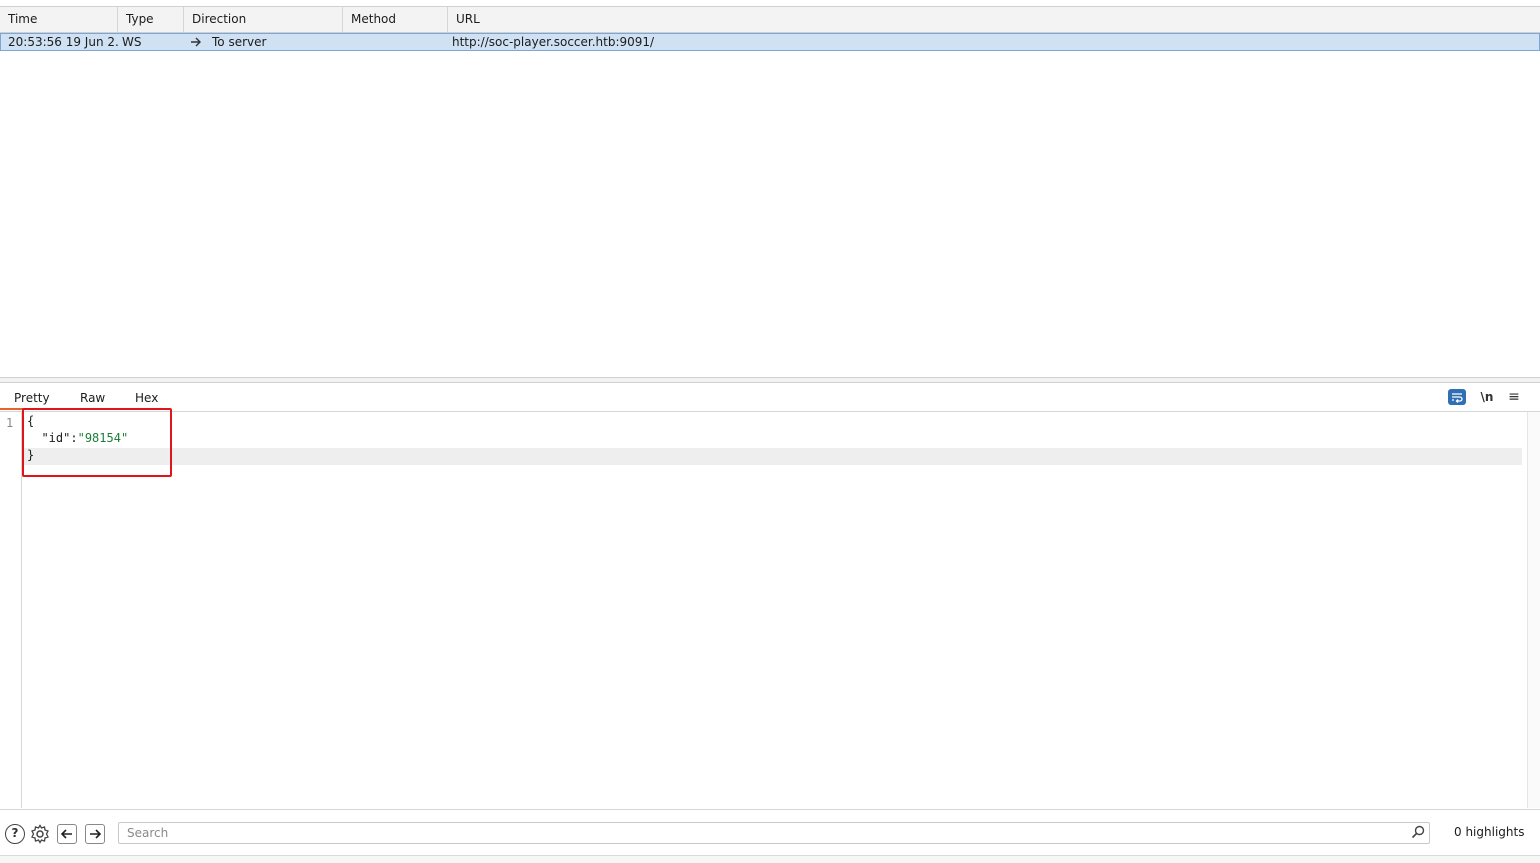 Image resolution: width=1540 pixels, height=863 pixels. I want to click on column-header-method: Method, so click(395, 19).